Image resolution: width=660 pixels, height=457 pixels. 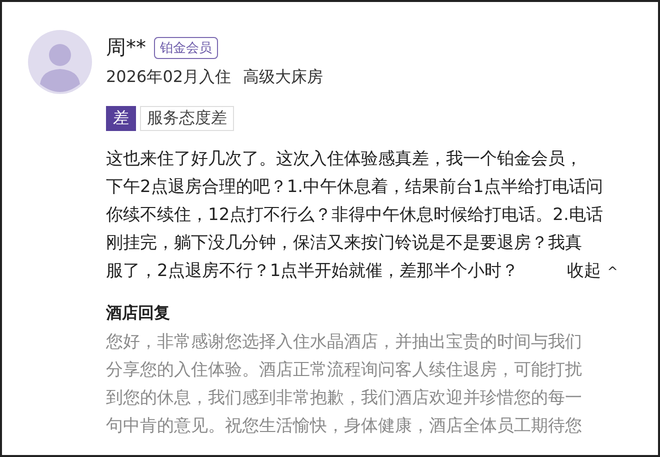 I want to click on reply-text-line: 句中肯的意见。祝您生活愉快，身体健康，酒店全体员工期待您, so click(x=344, y=426).